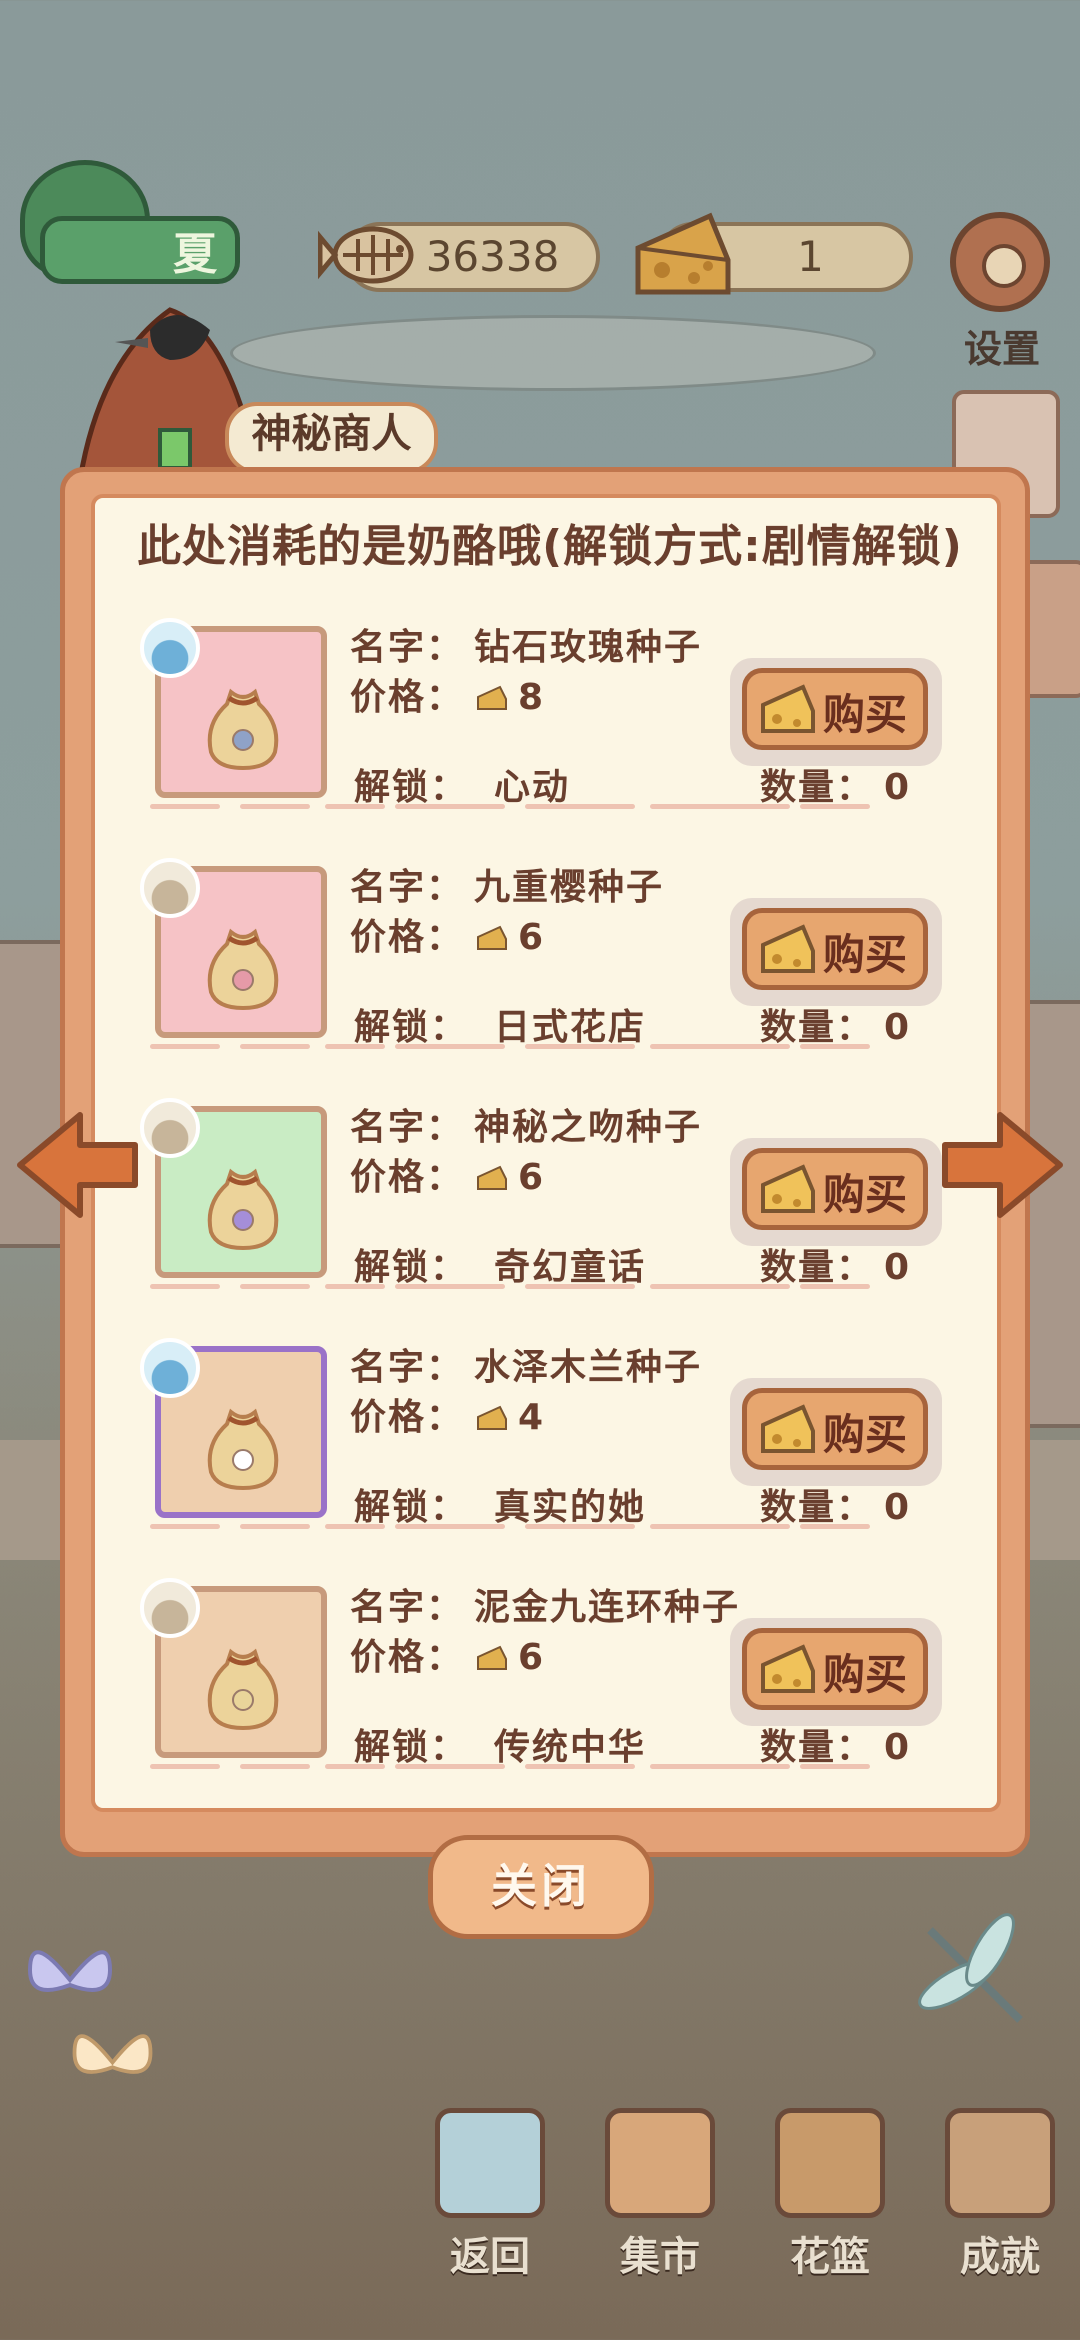  What do you see at coordinates (170, 1128) in the screenshot?
I see `soil-mound-icon` at bounding box center [170, 1128].